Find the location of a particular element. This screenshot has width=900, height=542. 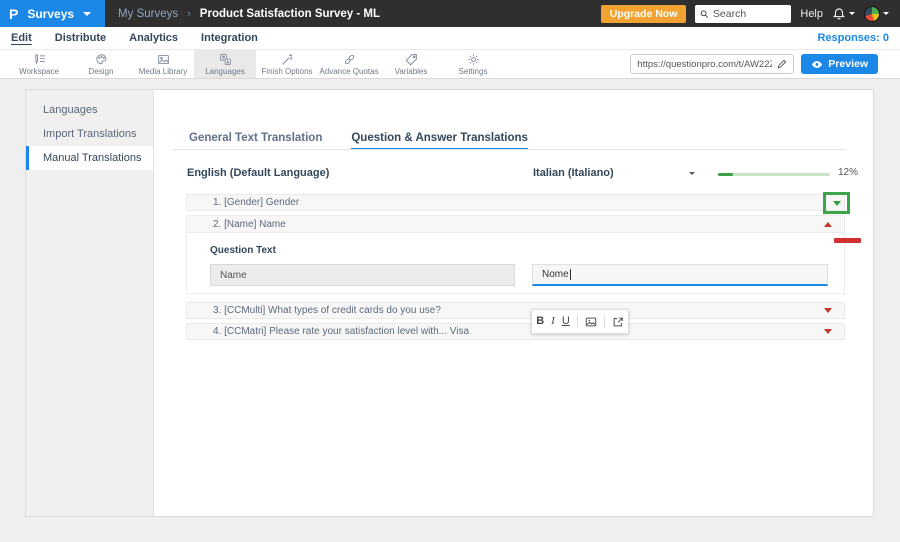

settings-icon is located at coordinates (473, 59).